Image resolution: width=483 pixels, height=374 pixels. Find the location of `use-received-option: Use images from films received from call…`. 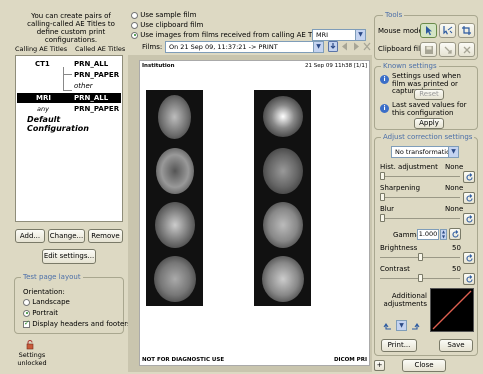

use-received-option: Use images from films received from call… is located at coordinates (228, 35).